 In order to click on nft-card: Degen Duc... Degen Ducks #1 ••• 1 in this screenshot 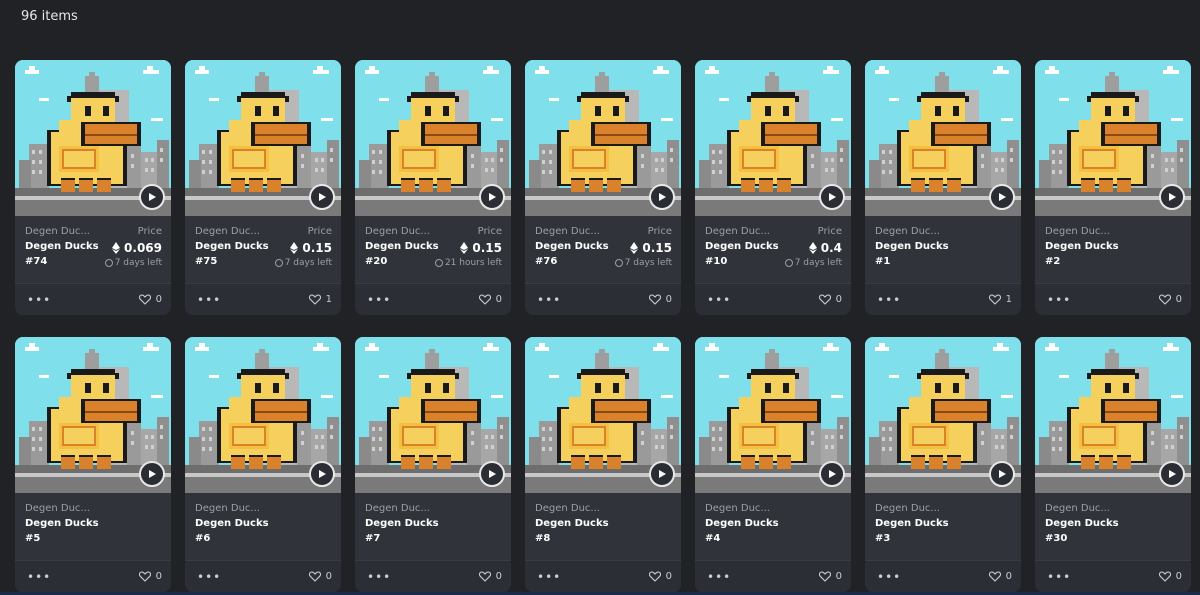, I will do `click(943, 187)`.